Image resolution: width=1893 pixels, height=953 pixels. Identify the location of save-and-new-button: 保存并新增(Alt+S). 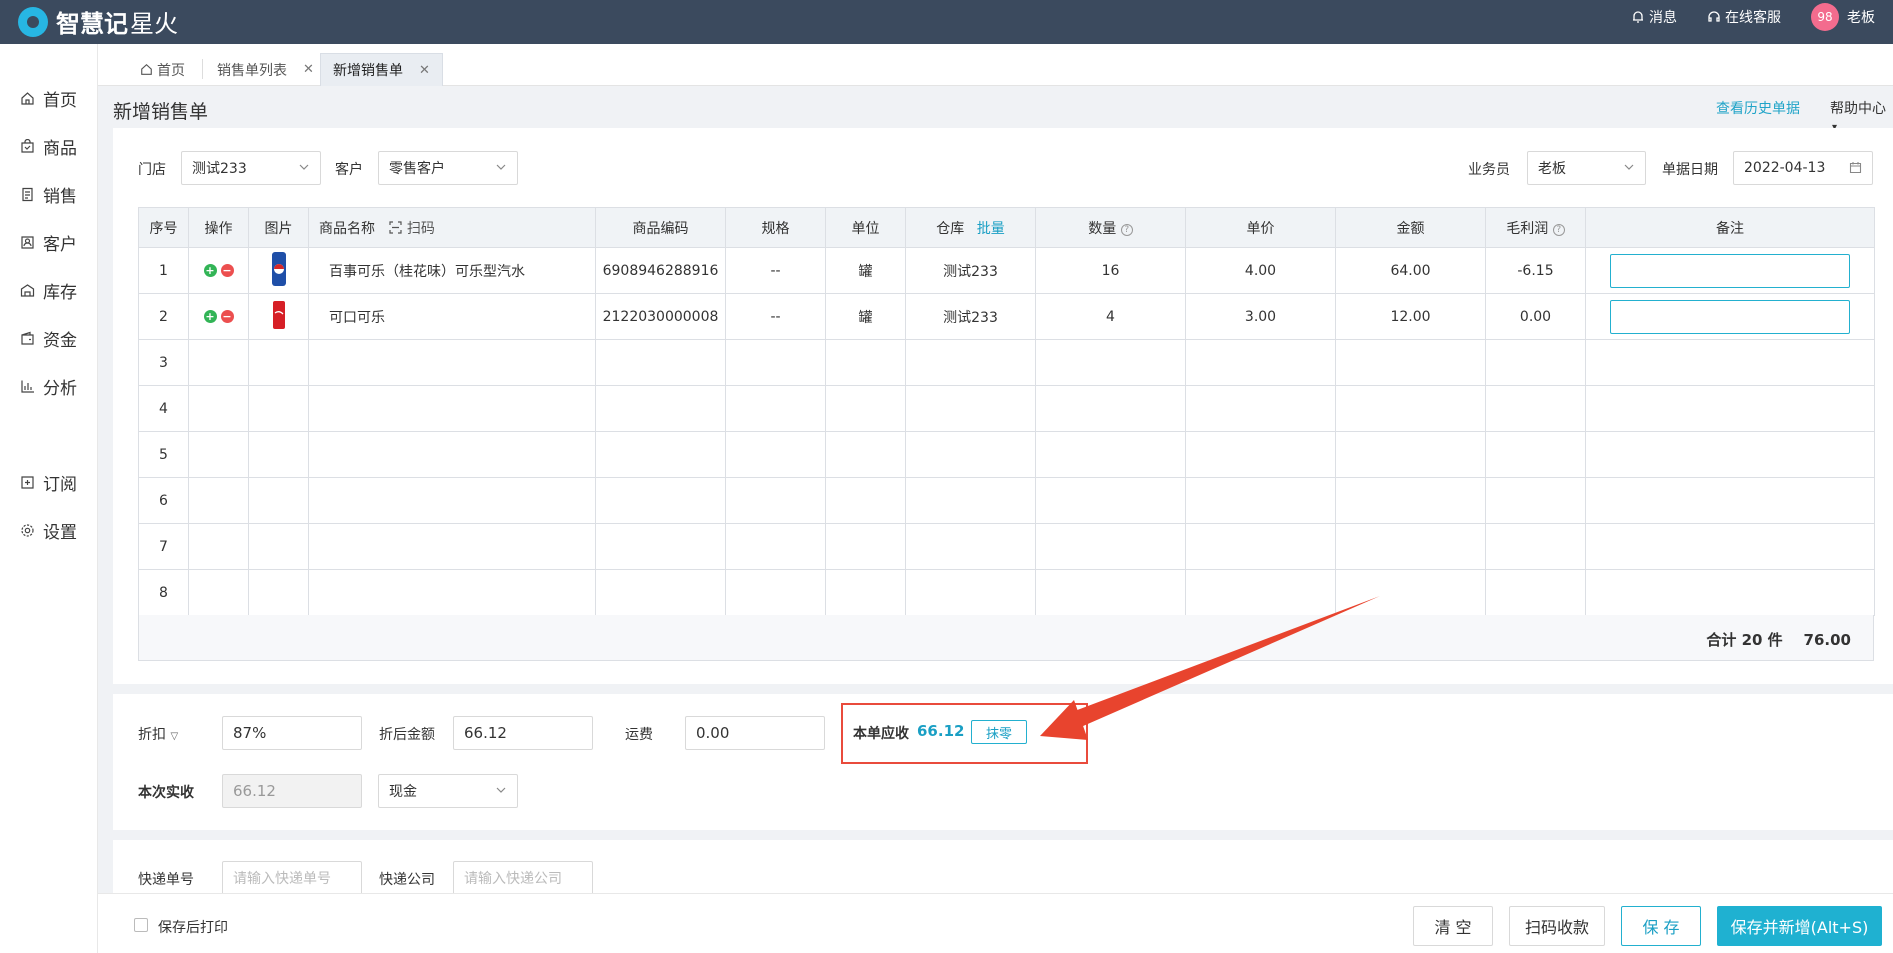
(1799, 926).